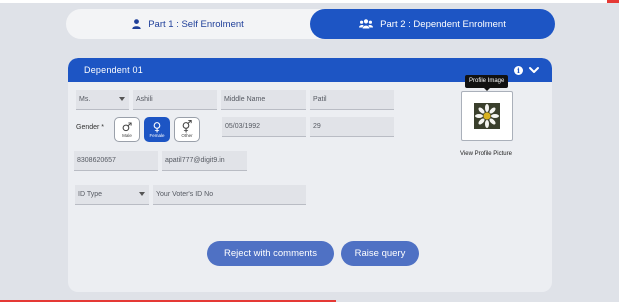  Describe the element at coordinates (127, 127) in the screenshot. I see `male-icon: ♂` at that location.